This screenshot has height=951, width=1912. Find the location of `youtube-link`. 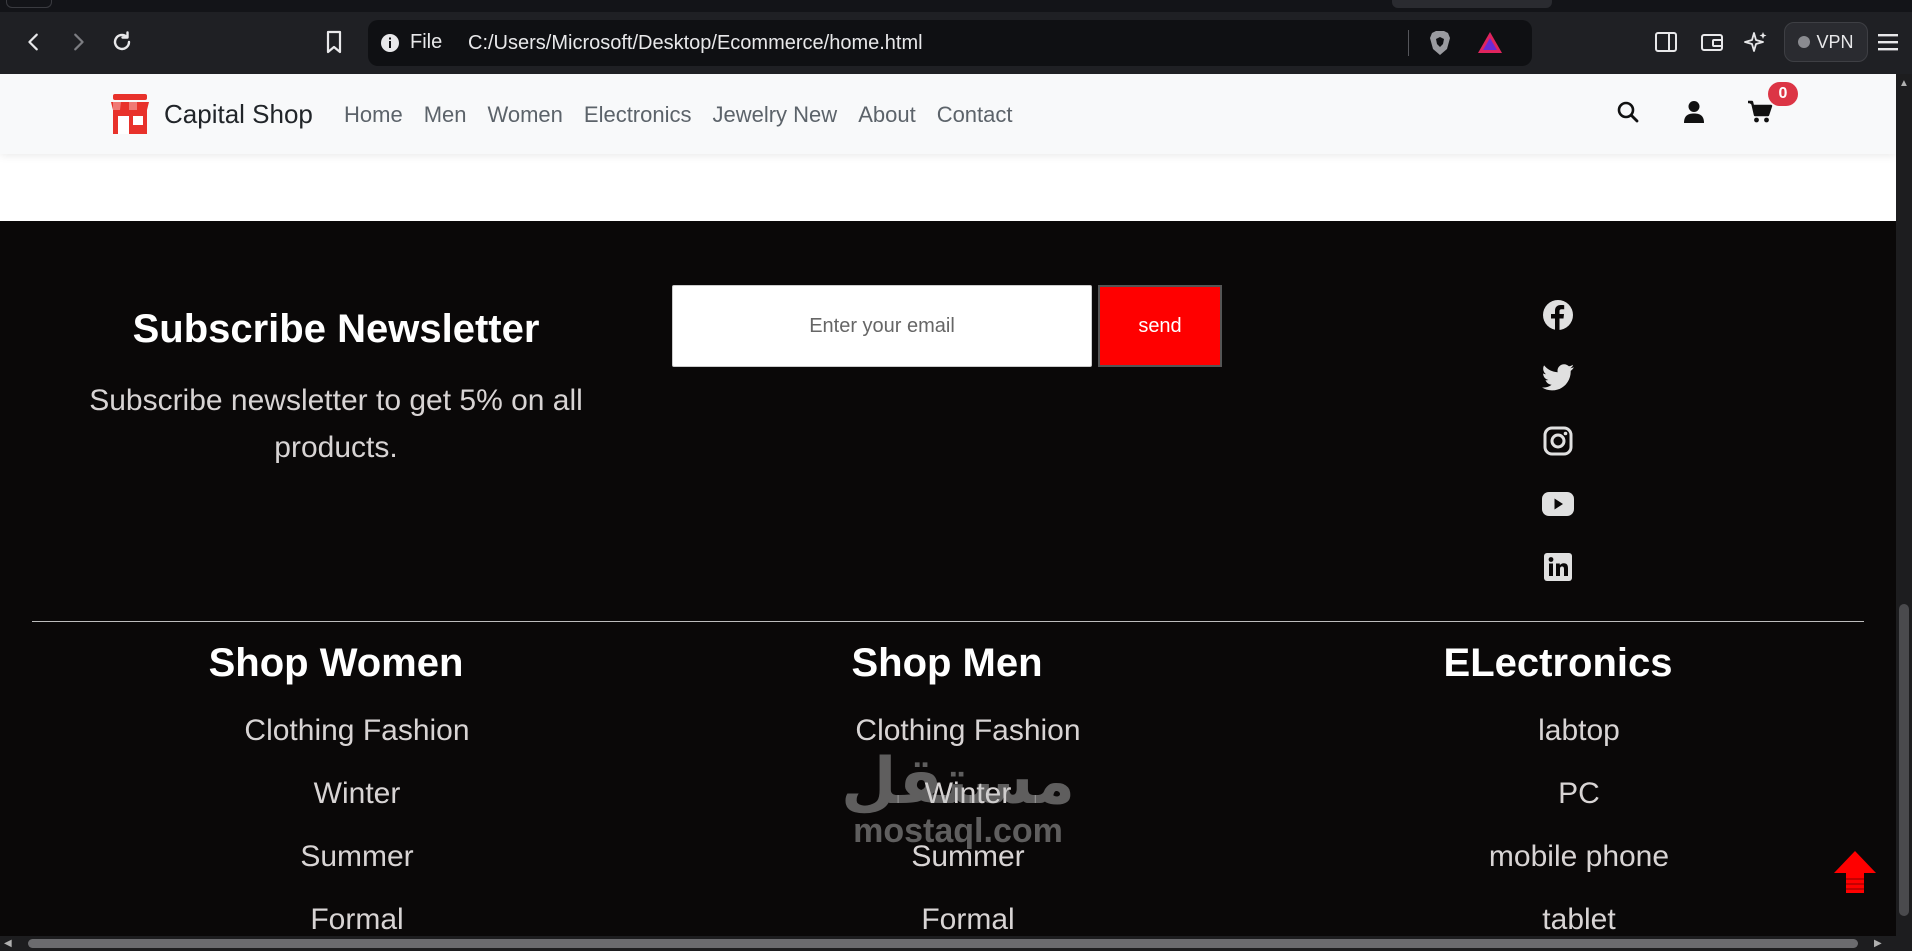

youtube-link is located at coordinates (1558, 504).